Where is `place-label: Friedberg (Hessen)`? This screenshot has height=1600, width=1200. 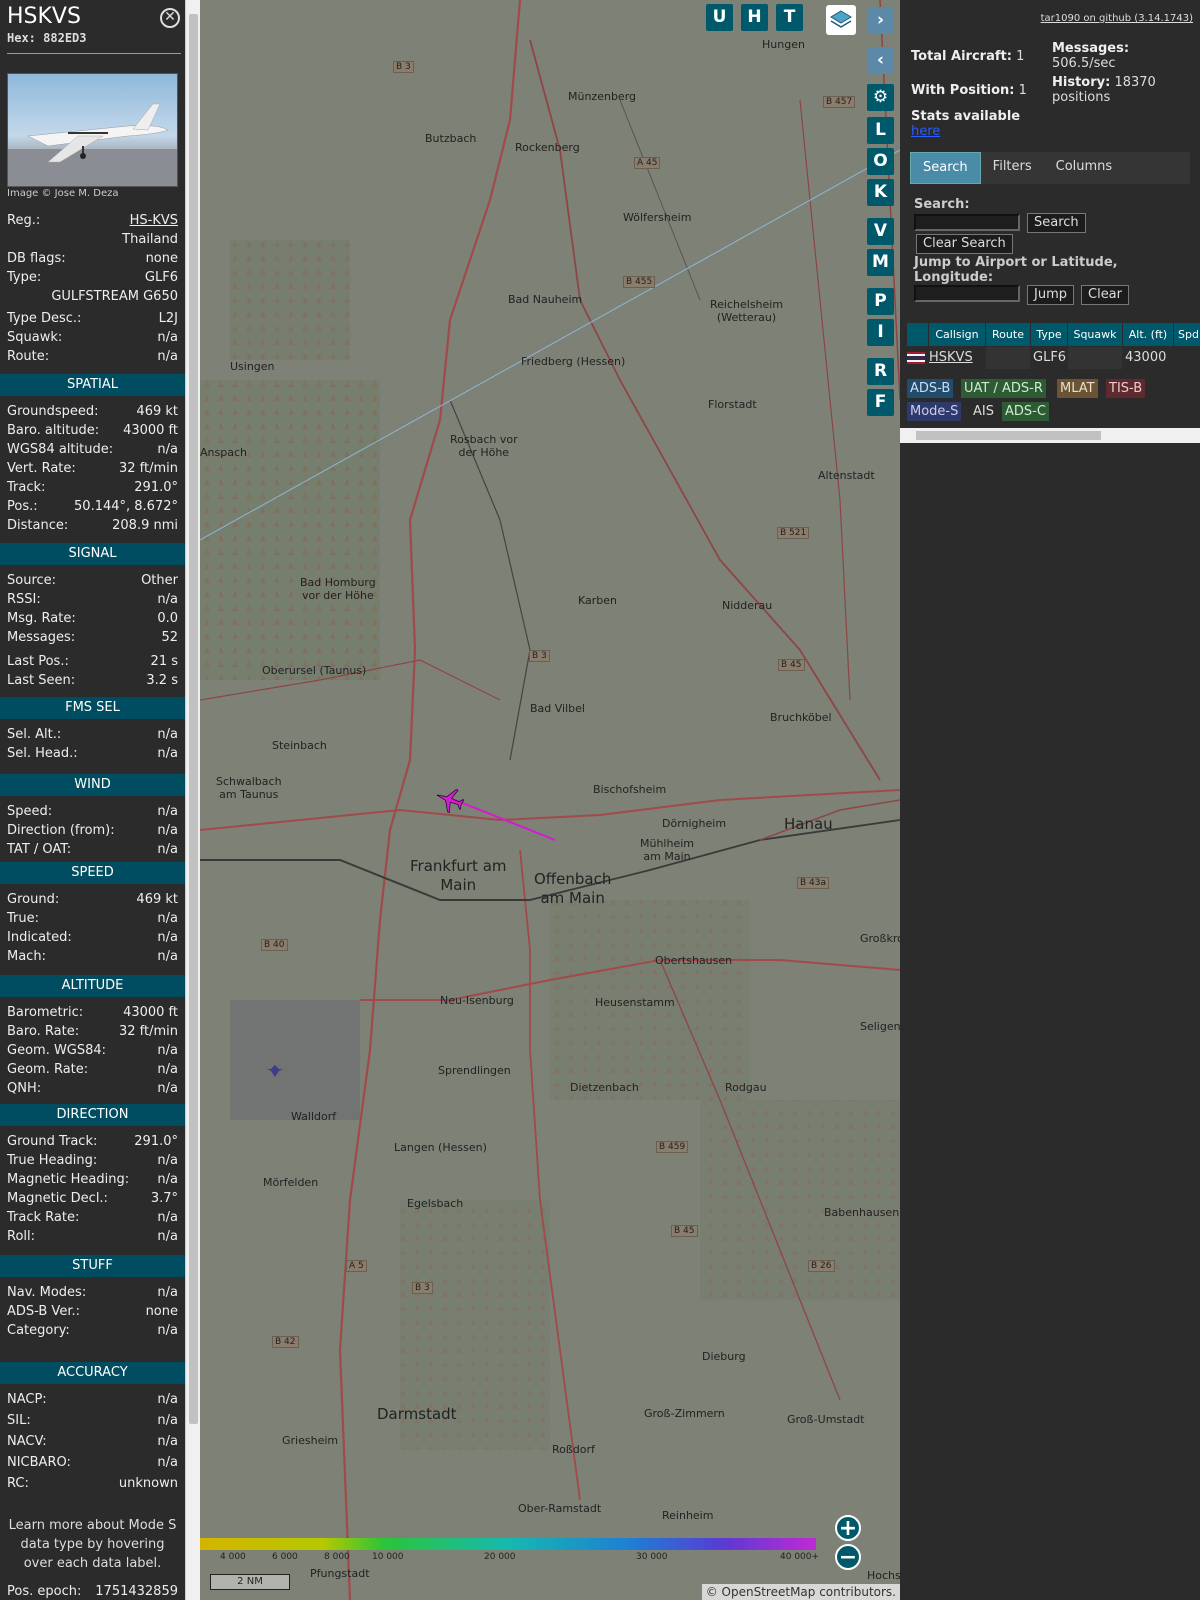
place-label: Friedberg (Hessen) is located at coordinates (573, 361).